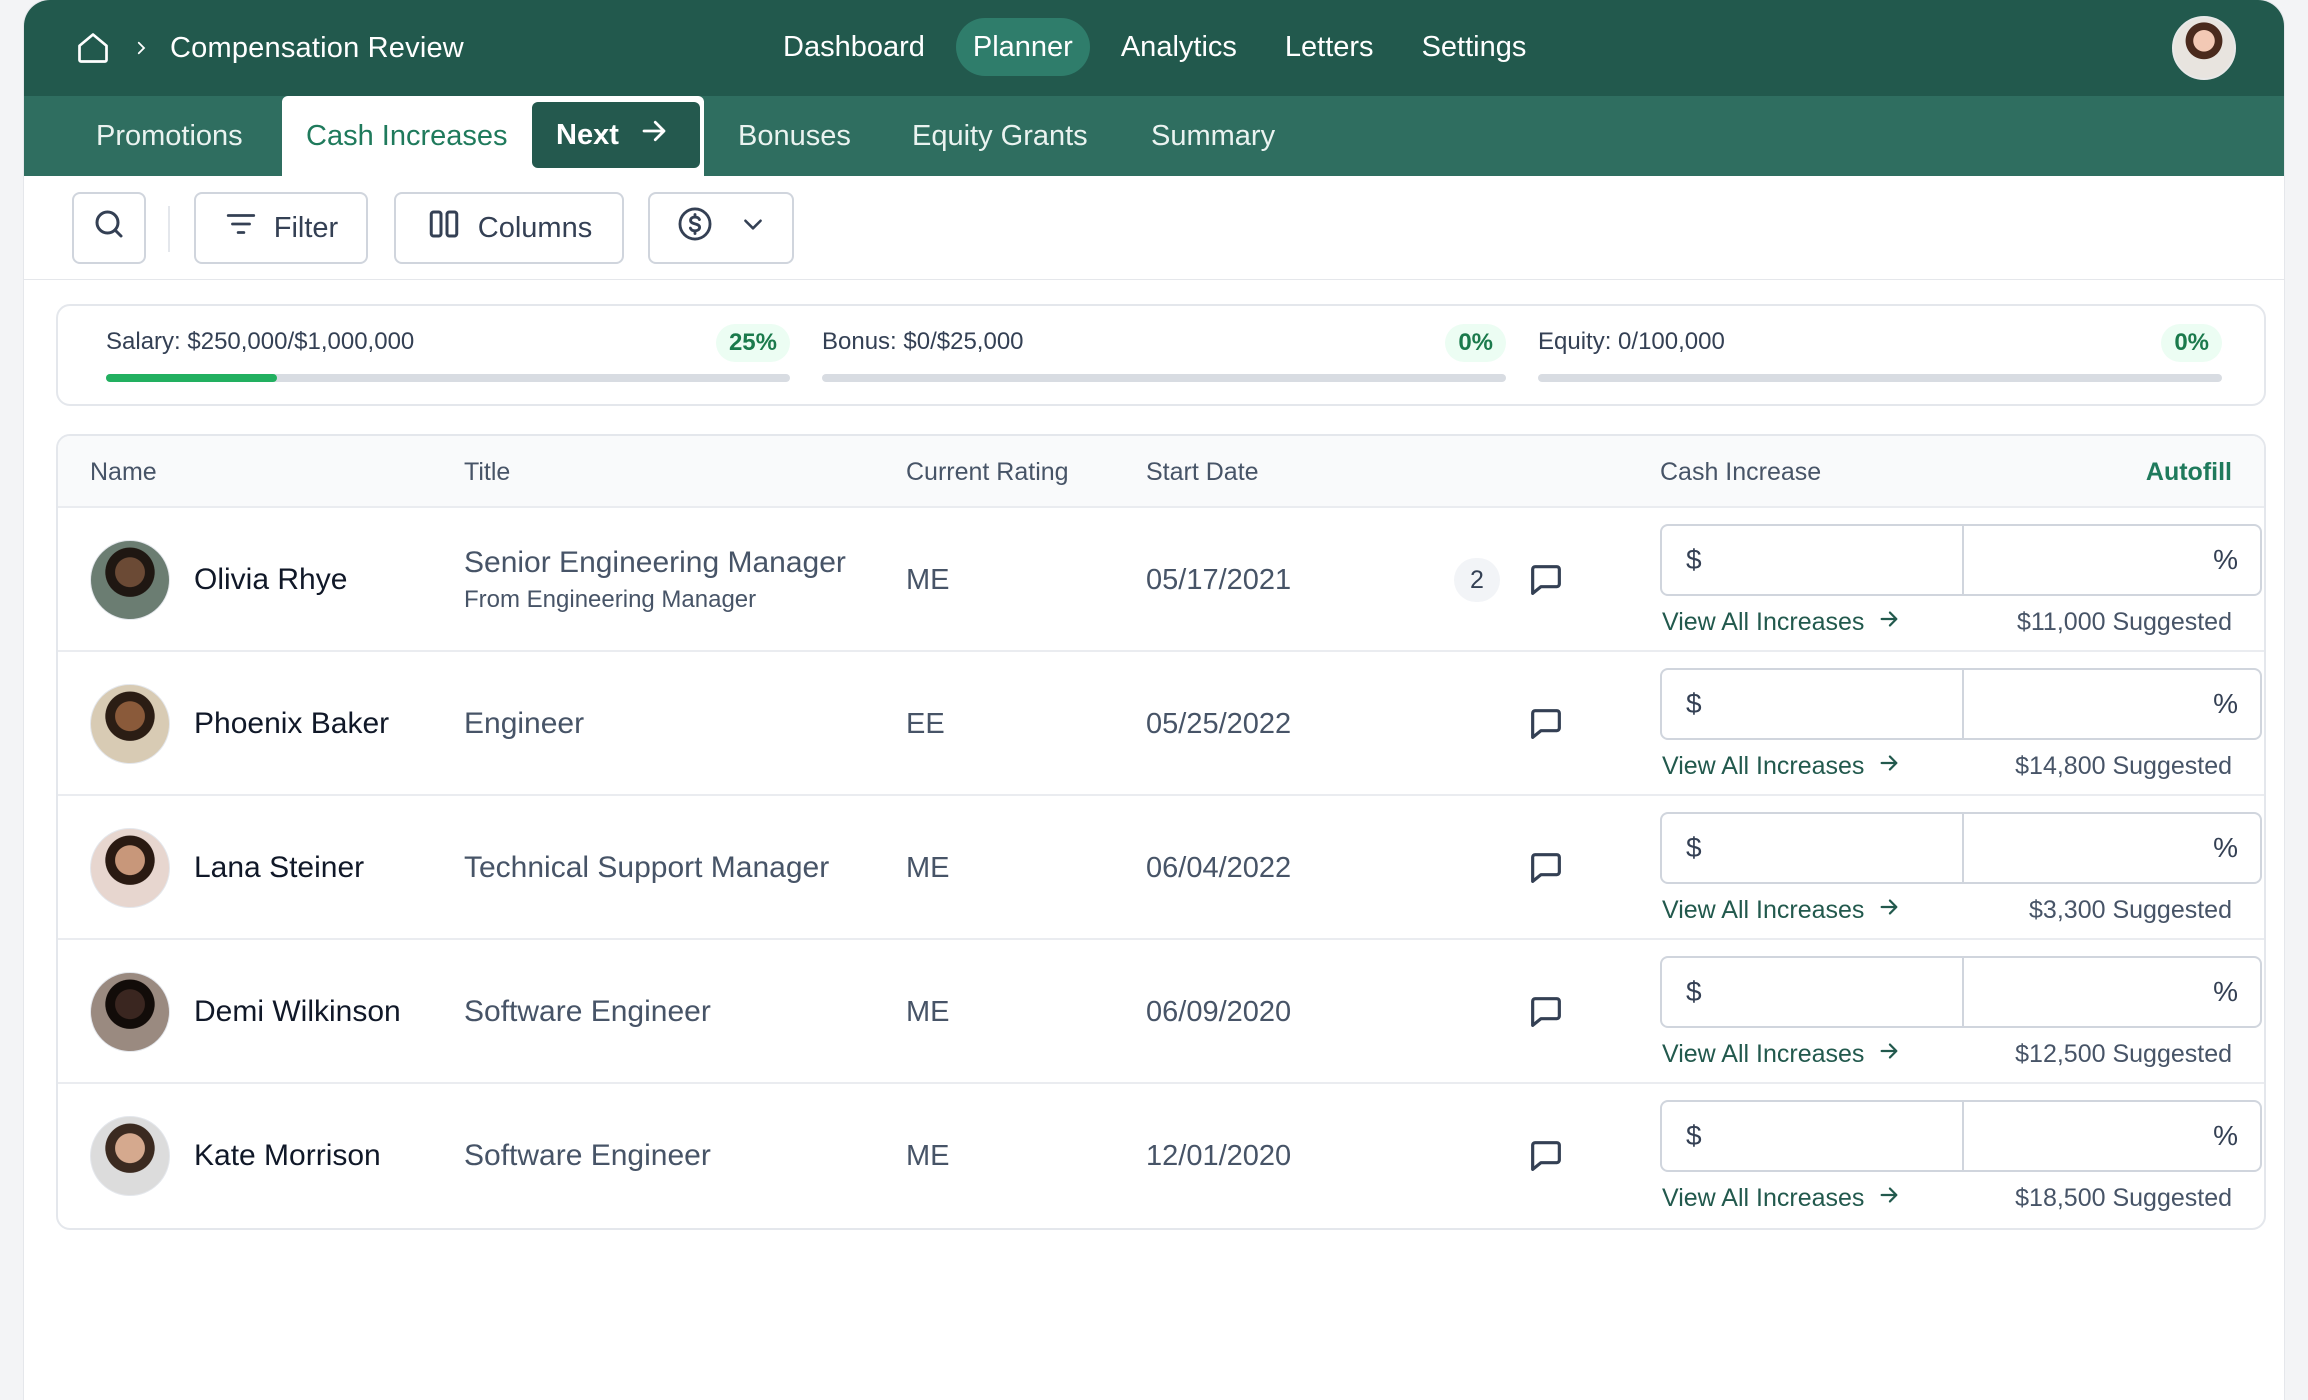 The width and height of the screenshot is (2308, 1400). Describe the element at coordinates (721, 228) in the screenshot. I see `currency-dropdown` at that location.